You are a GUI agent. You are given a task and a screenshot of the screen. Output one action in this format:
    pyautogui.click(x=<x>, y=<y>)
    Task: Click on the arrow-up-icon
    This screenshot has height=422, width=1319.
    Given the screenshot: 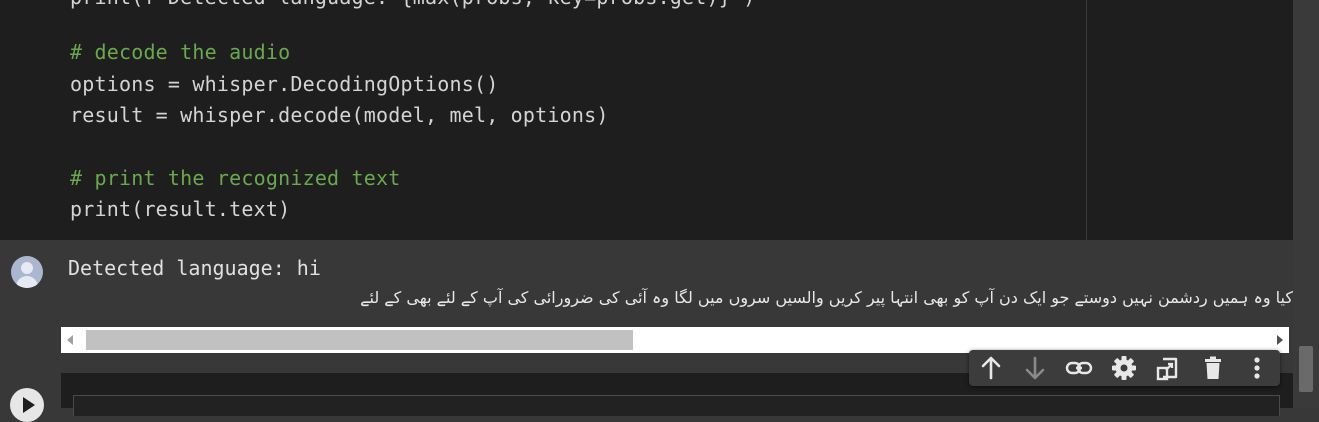 What is the action you would take?
    pyautogui.click(x=991, y=368)
    